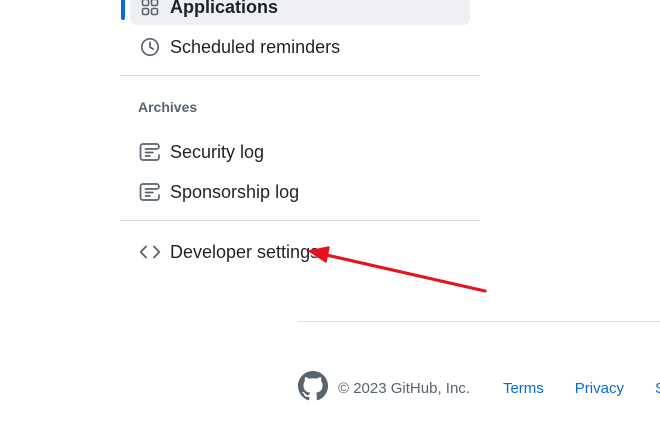 This screenshot has height=436, width=660. I want to click on active-indicator, so click(123, 10).